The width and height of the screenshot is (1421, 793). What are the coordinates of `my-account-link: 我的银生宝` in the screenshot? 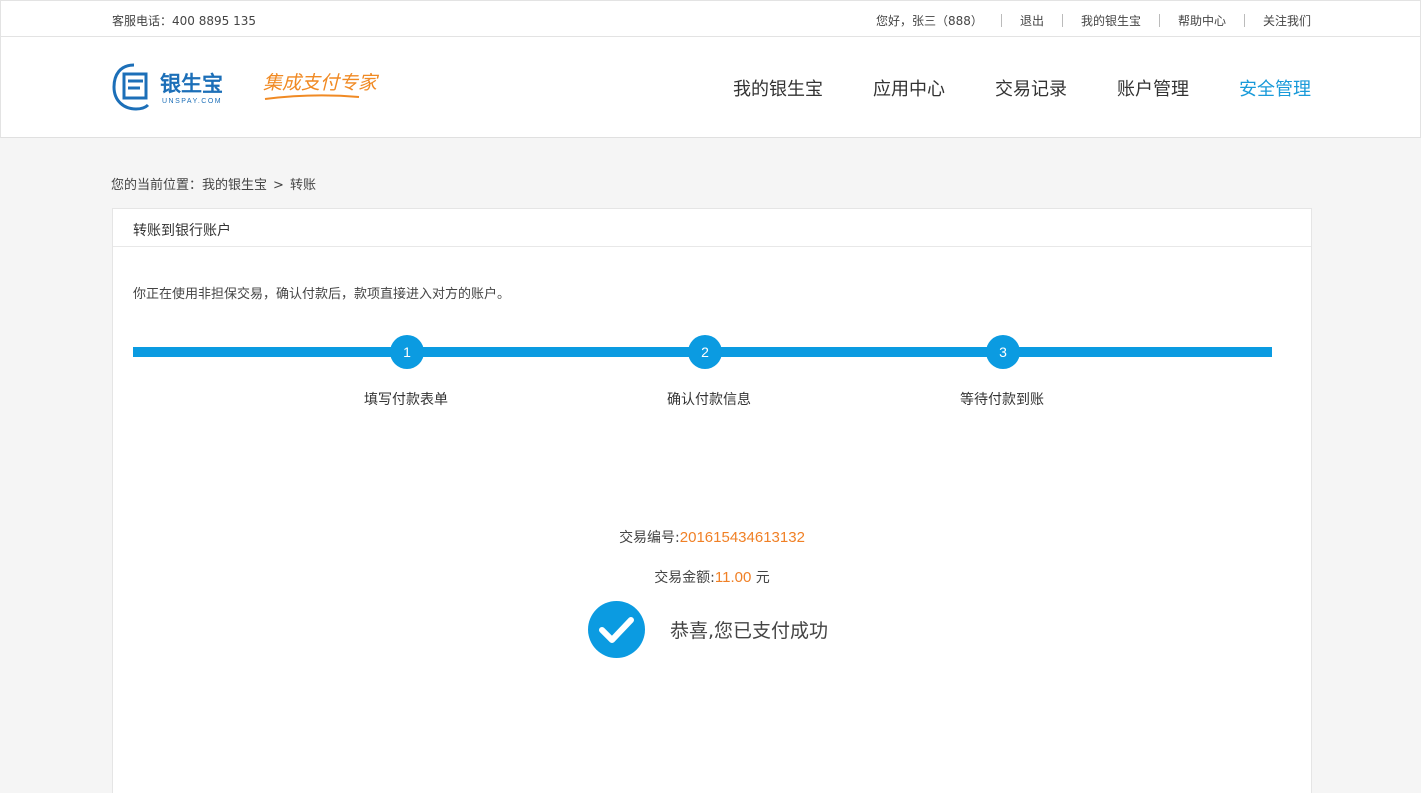 It's located at (1111, 20).